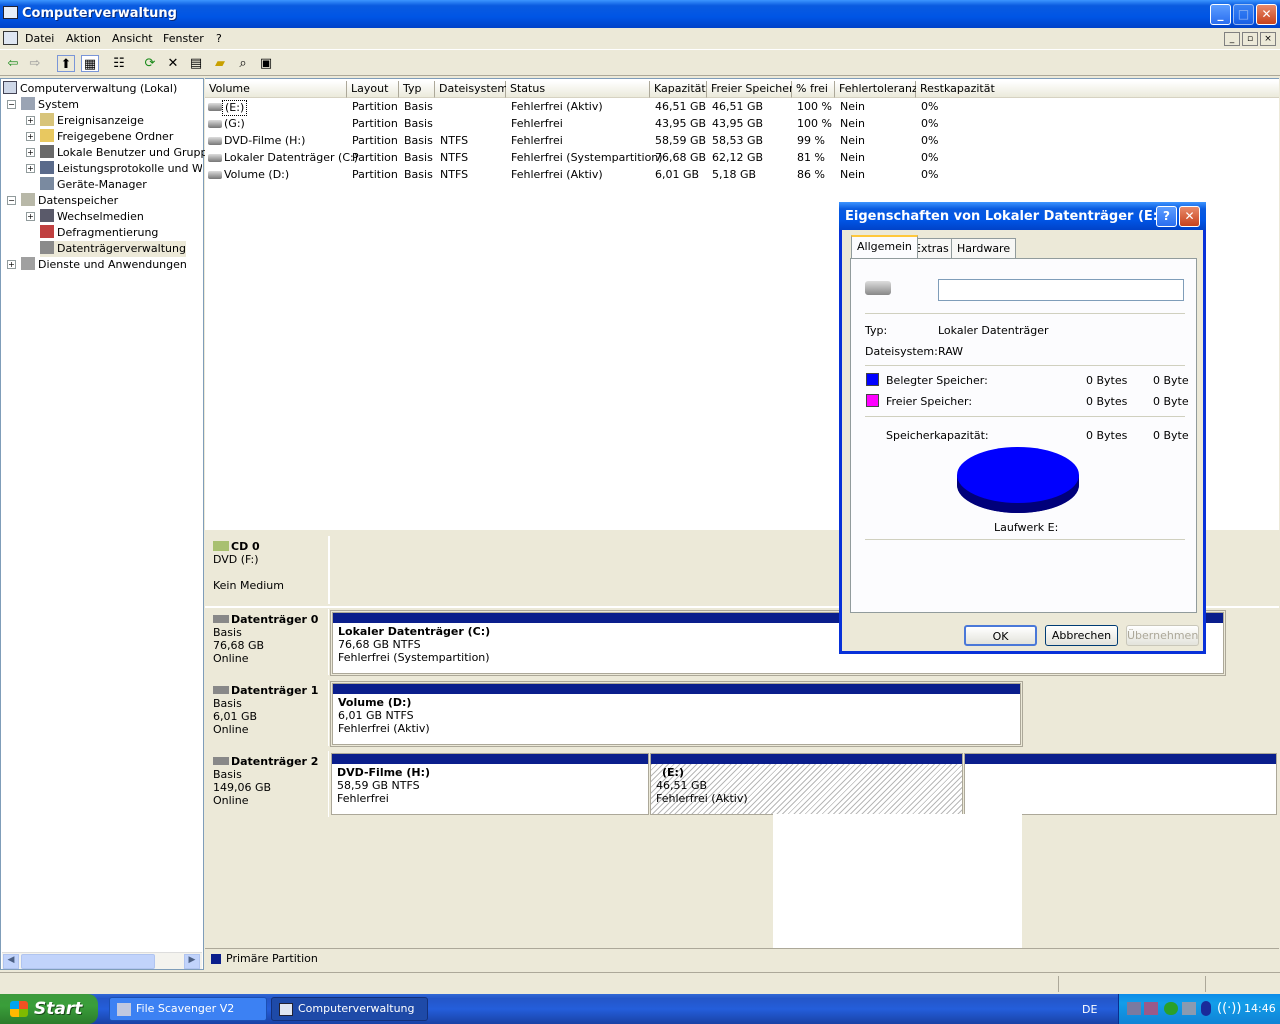 This screenshot has height=1024, width=1280. What do you see at coordinates (678, 89) in the screenshot?
I see `column-header-kapazitaet: Kapazität` at bounding box center [678, 89].